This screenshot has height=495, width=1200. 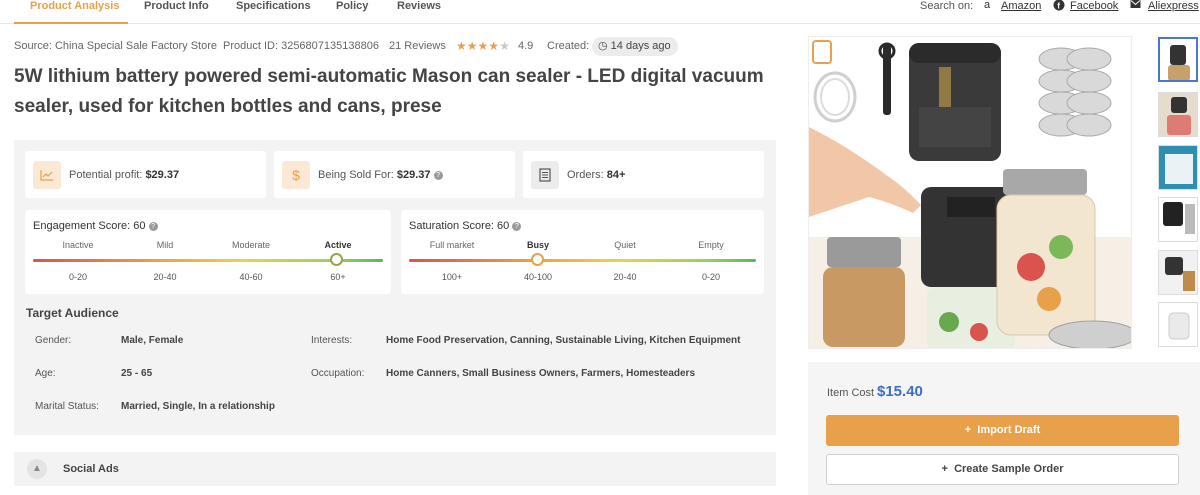 What do you see at coordinates (152, 340) in the screenshot?
I see `gender-value: Male, Female` at bounding box center [152, 340].